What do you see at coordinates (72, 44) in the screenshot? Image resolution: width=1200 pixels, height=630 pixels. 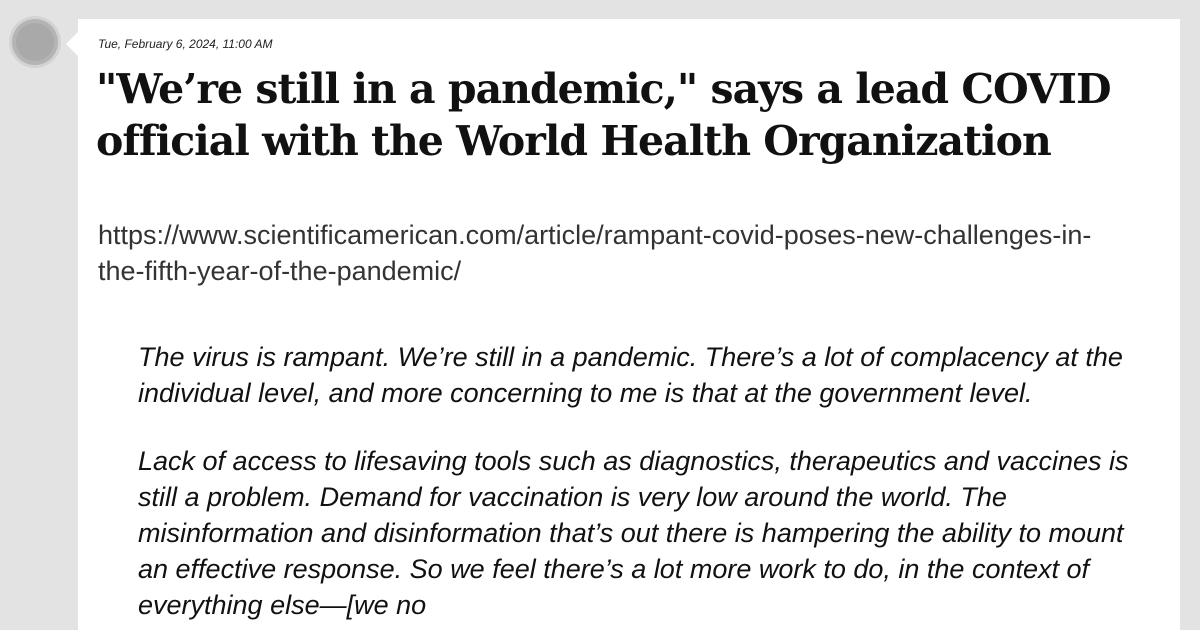 I see `card-pointer` at bounding box center [72, 44].